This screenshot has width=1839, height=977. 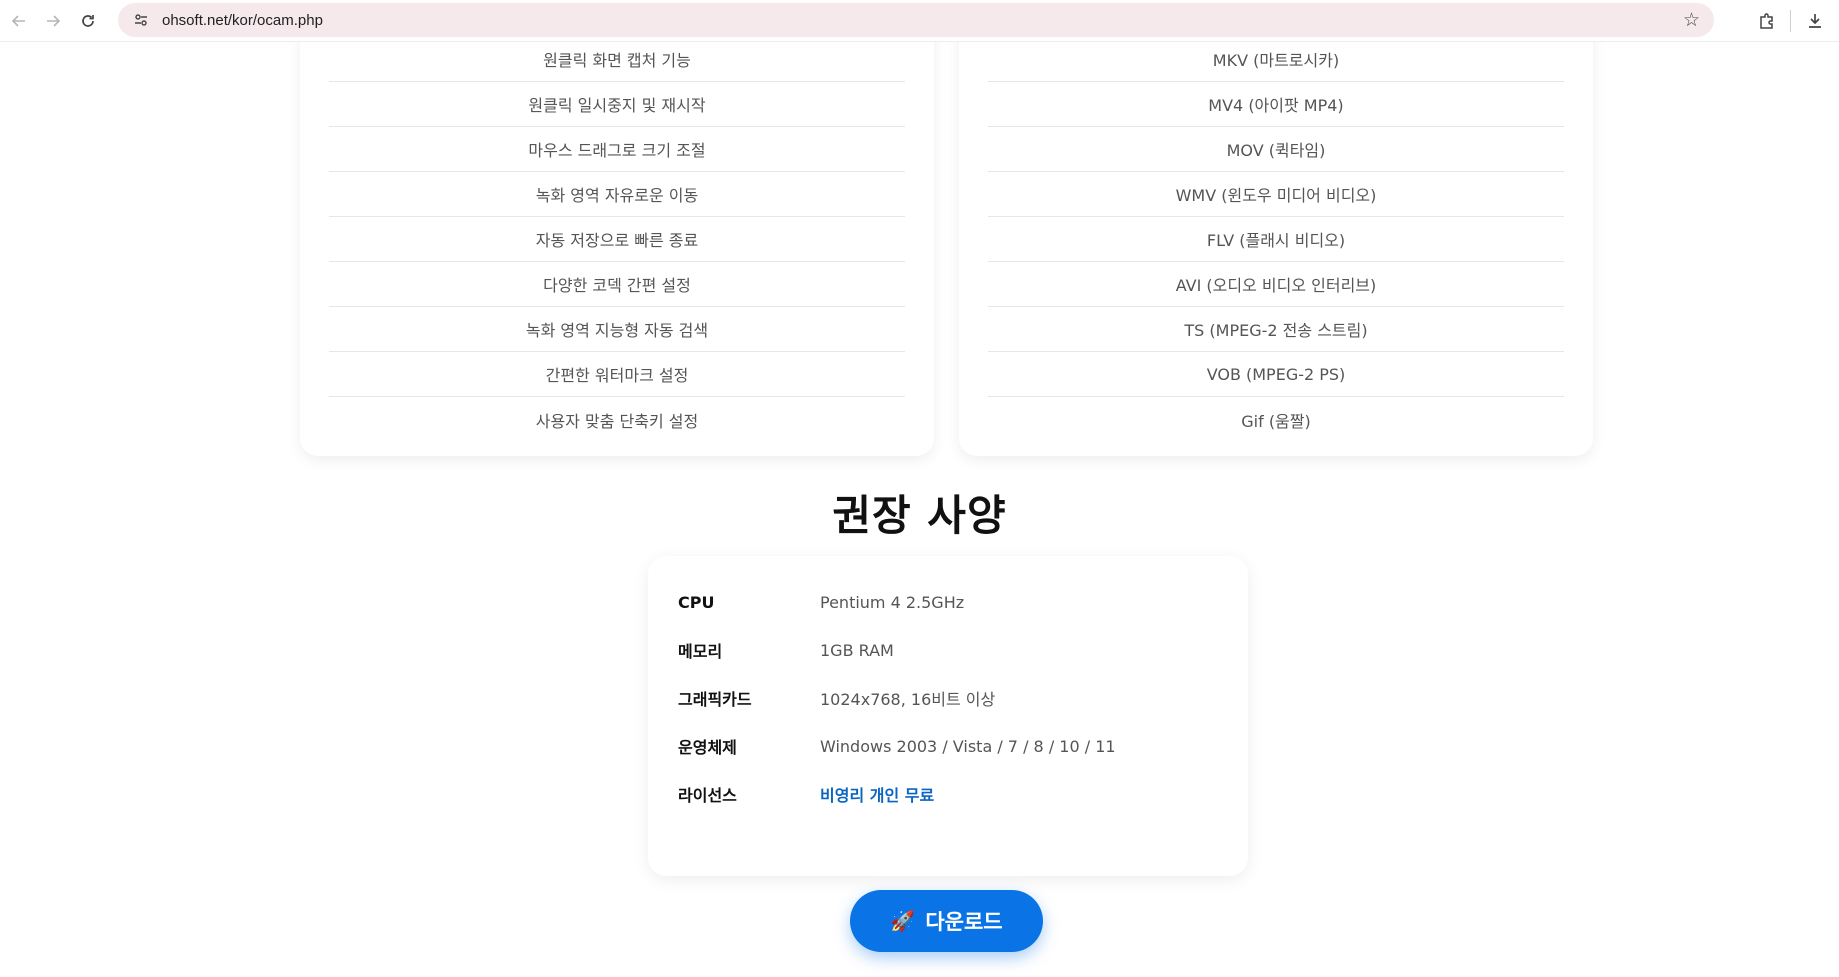 I want to click on download-button: 🚀 다운로드, so click(x=946, y=921).